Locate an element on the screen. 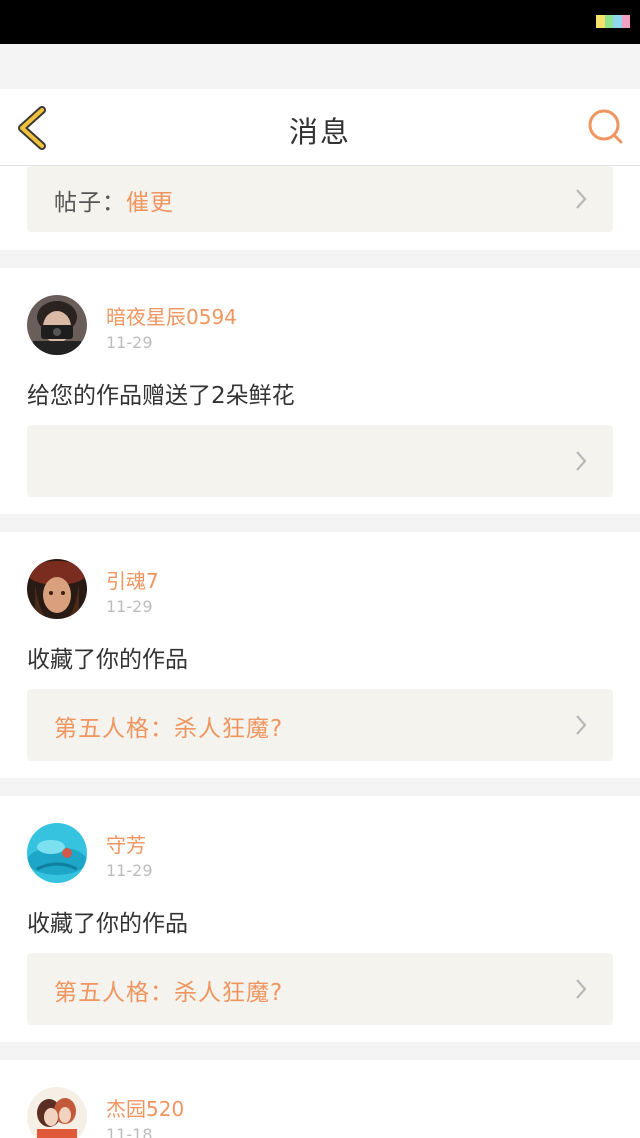  work-link is located at coordinates (320, 461).